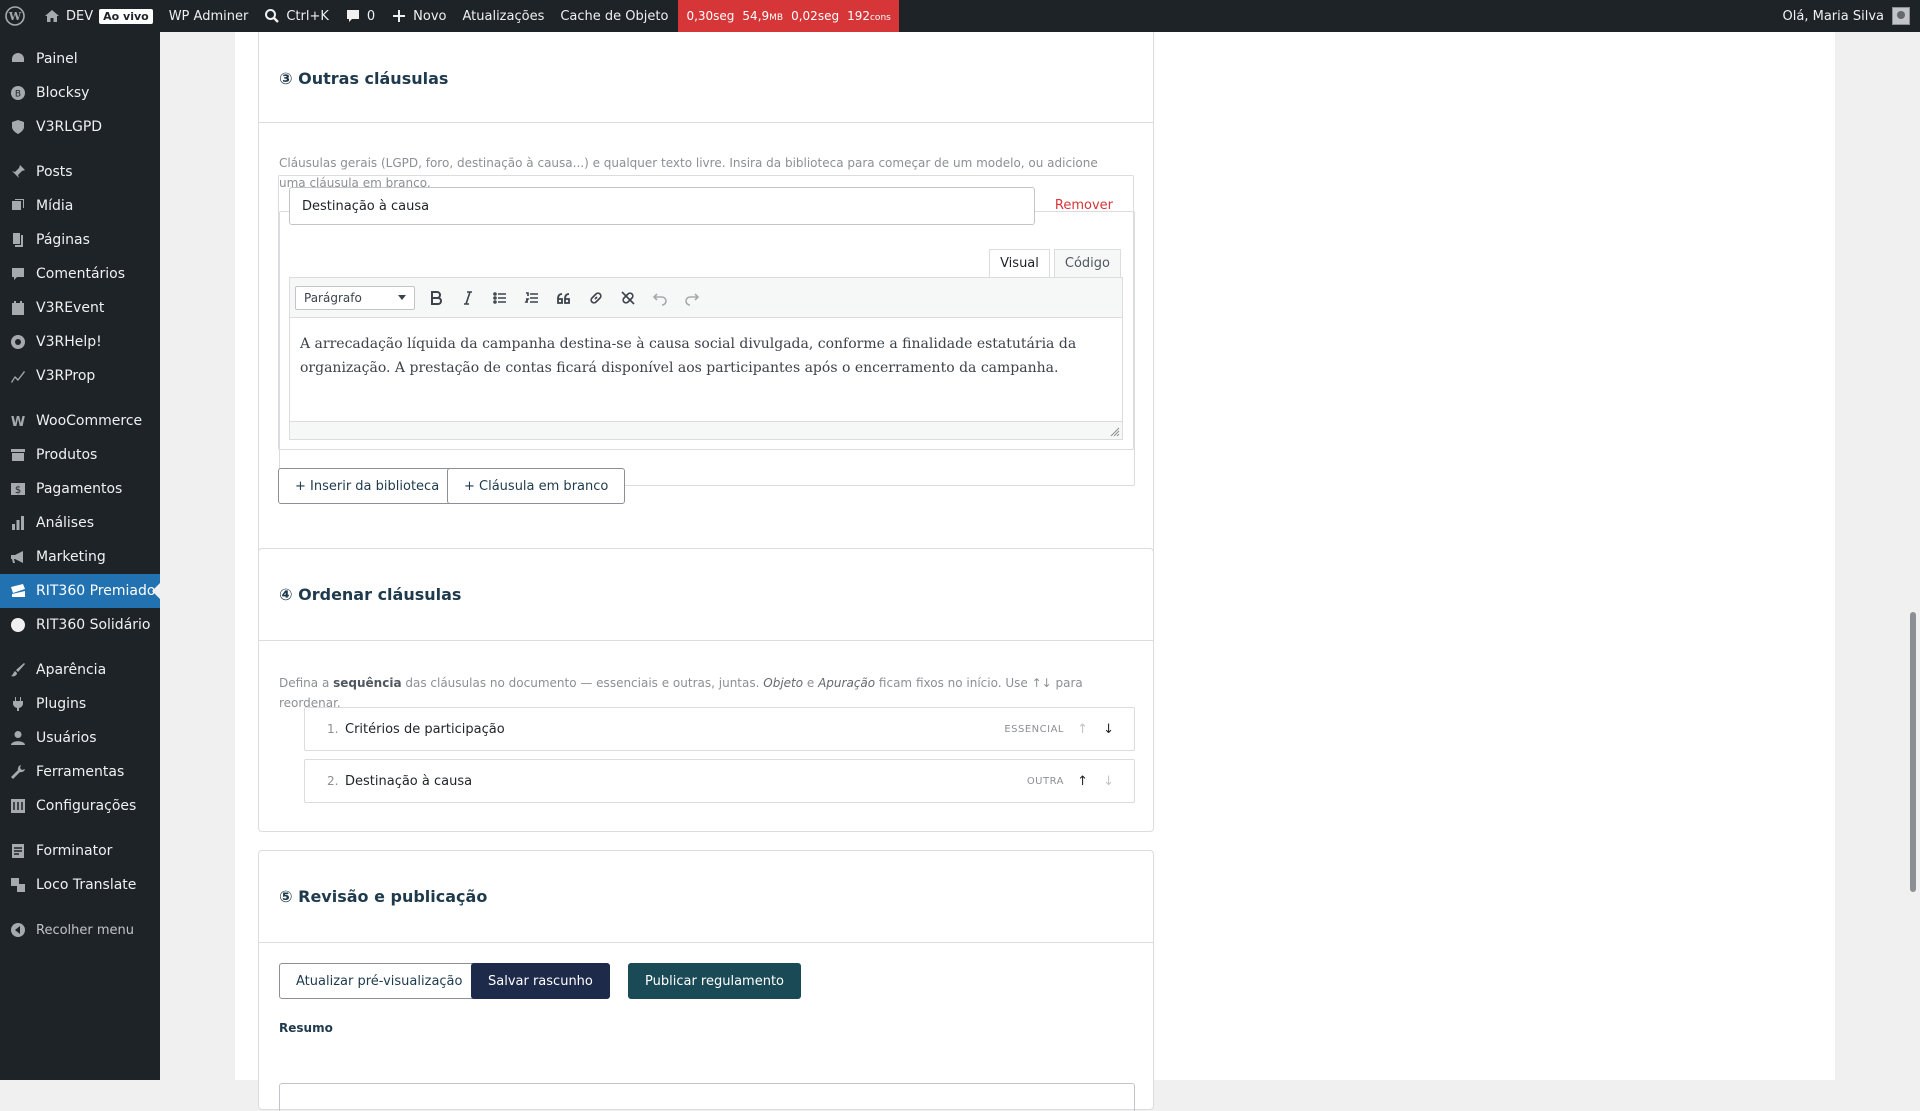  I want to click on scrollbar-thumb, so click(1913, 752).